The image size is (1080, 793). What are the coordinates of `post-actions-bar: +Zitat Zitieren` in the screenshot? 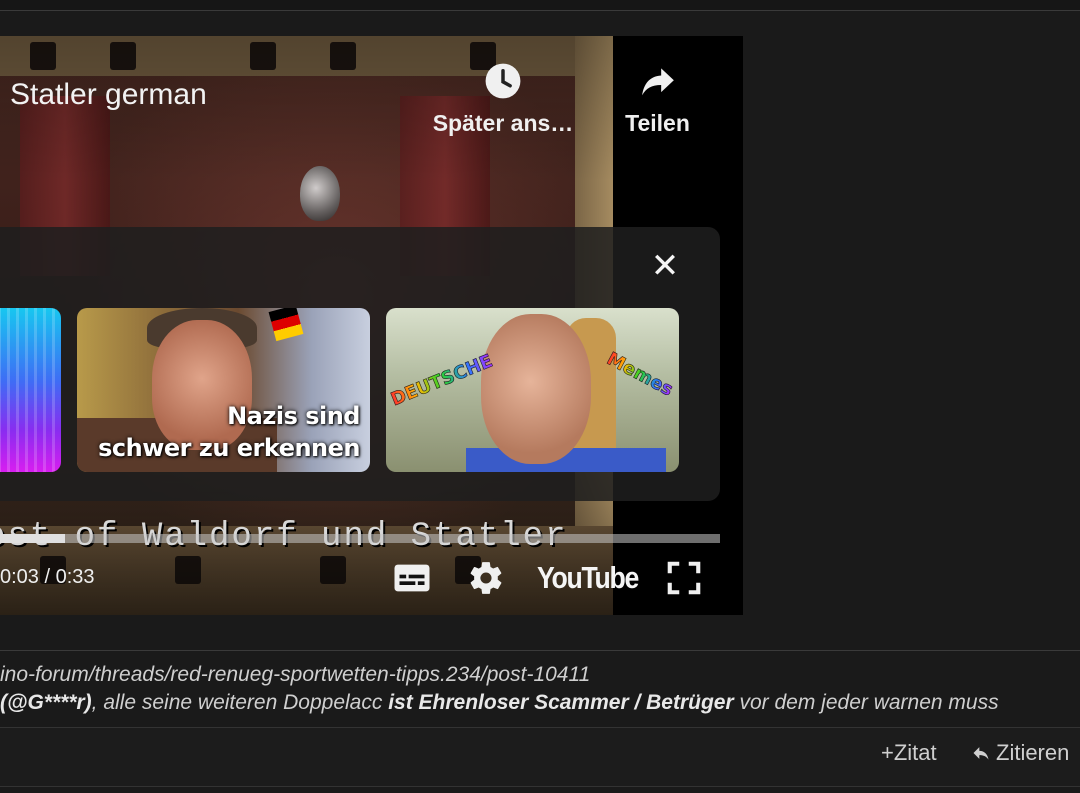 It's located at (540, 757).